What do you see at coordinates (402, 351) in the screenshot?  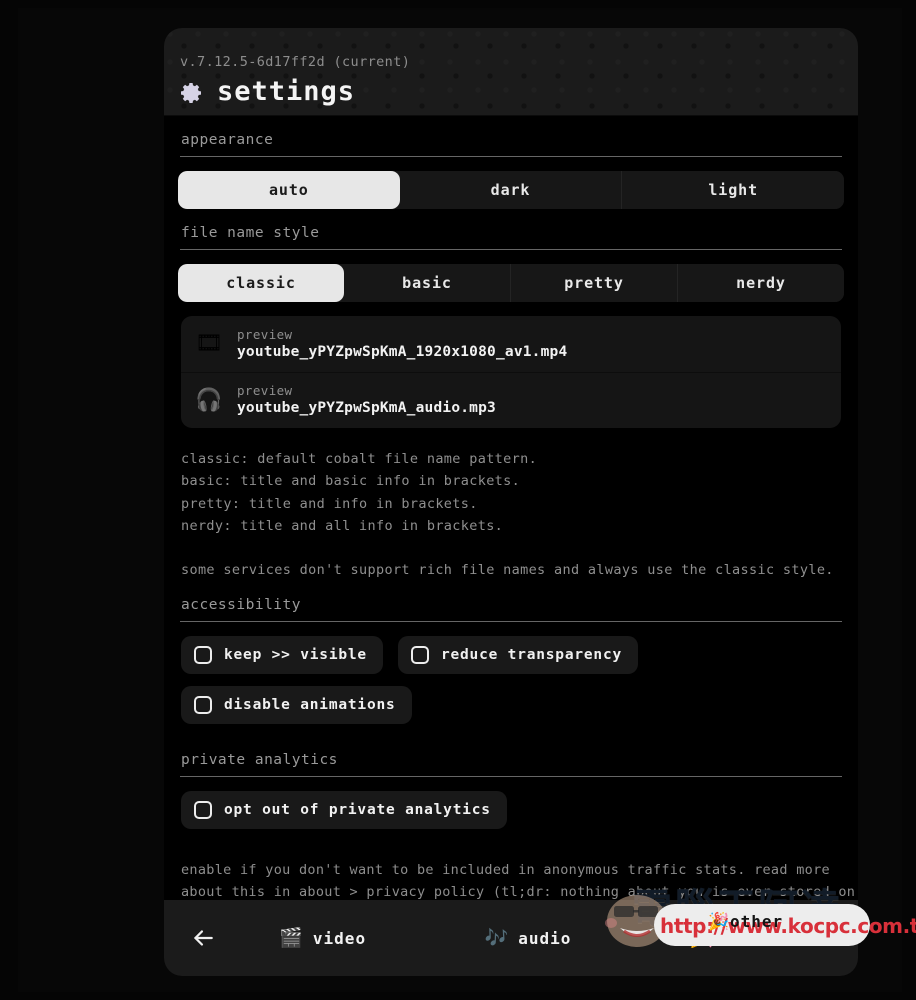 I see `preview-filename: youtube_yPYZpwSpKmA_1920x1080_av1.mp4` at bounding box center [402, 351].